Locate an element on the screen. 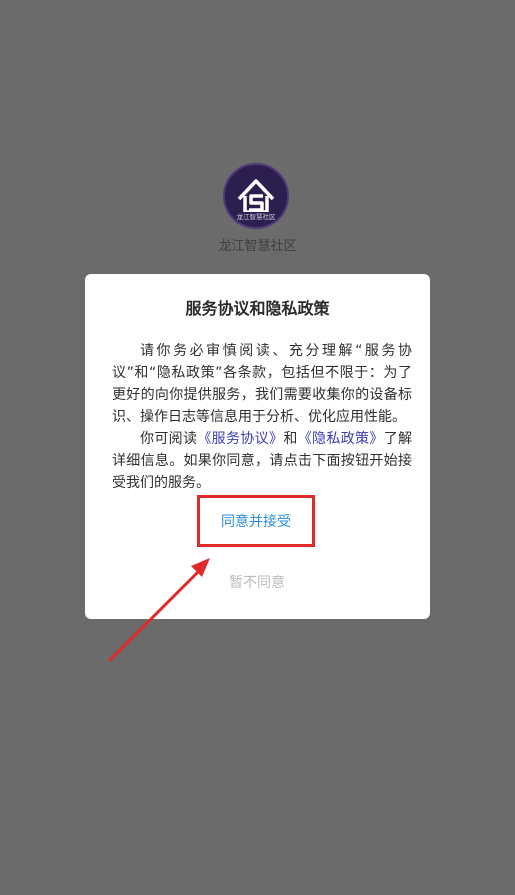  p2-prefix: 你可阅读 is located at coordinates (169, 439).